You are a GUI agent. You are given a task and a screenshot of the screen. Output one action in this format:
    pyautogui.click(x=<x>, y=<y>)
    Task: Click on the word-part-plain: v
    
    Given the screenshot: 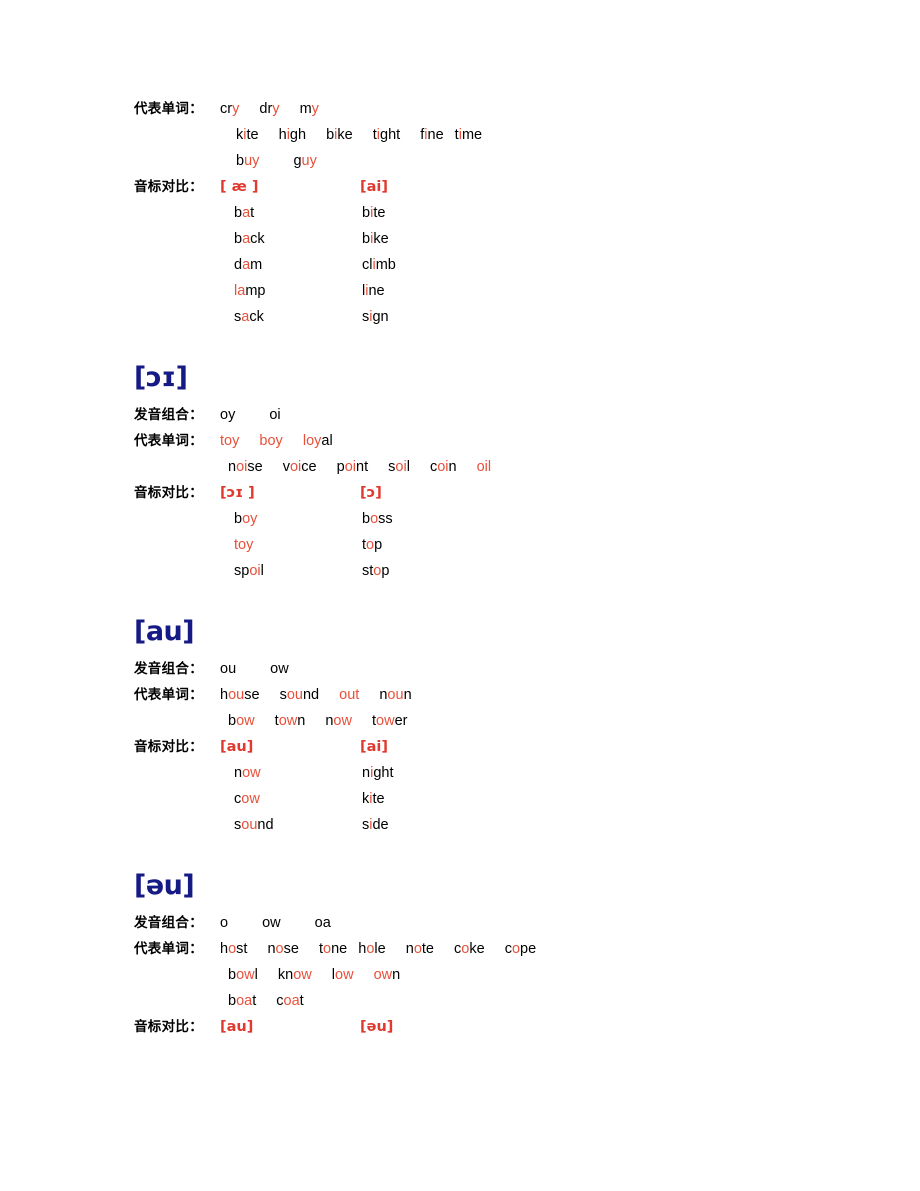 What is the action you would take?
    pyautogui.click(x=286, y=467)
    